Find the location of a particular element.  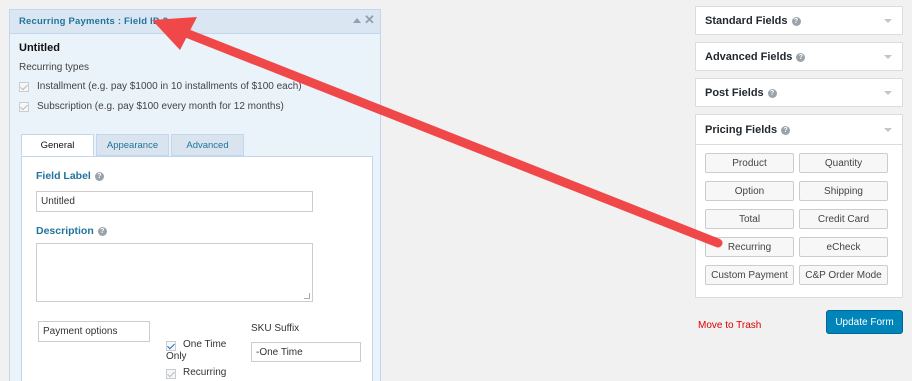

collapse-icon is located at coordinates (357, 20).